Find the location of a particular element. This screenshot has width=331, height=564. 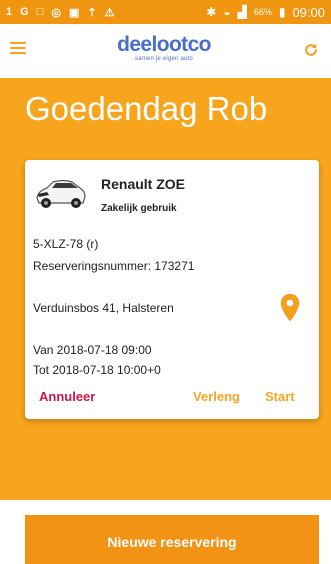

battery-icon: ▮ is located at coordinates (282, 12).